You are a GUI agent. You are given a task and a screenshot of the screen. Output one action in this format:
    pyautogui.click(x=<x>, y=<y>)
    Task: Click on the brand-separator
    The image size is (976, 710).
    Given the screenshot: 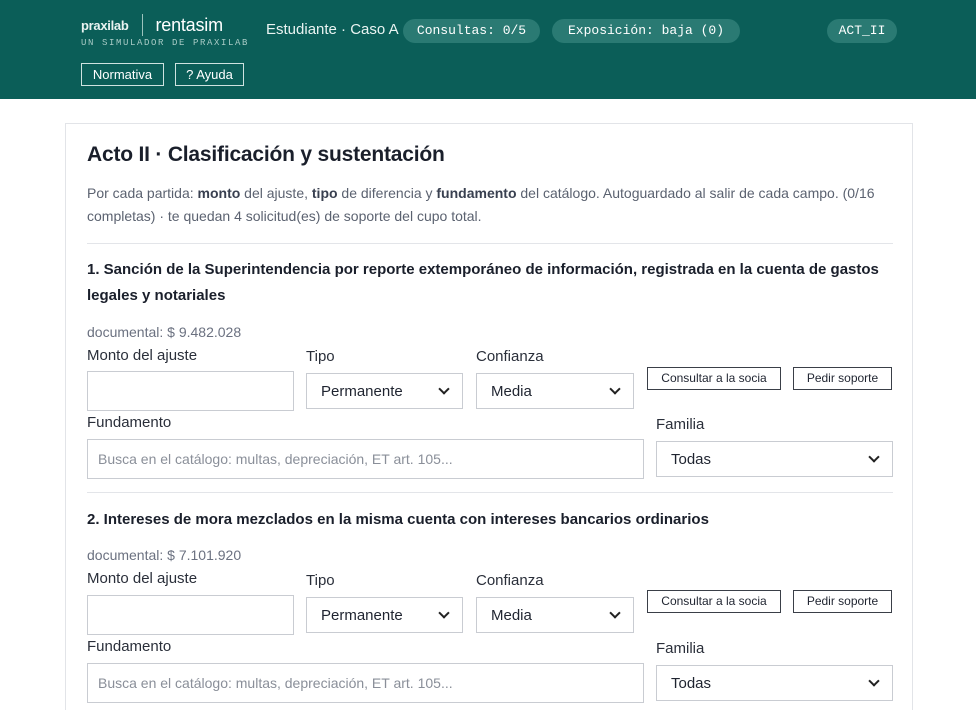 What is the action you would take?
    pyautogui.click(x=143, y=25)
    